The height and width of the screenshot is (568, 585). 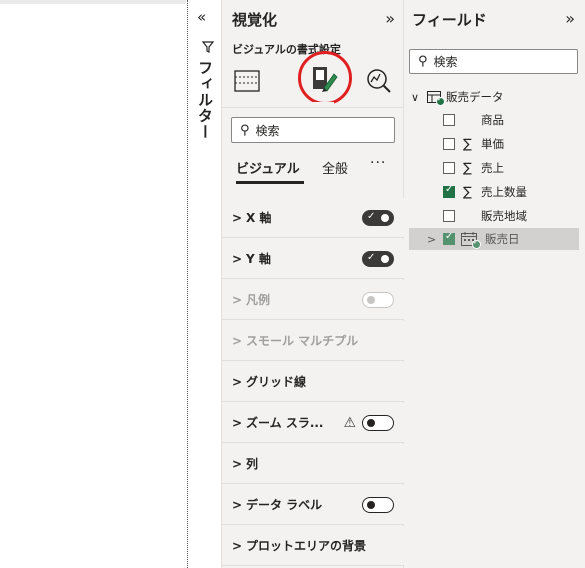 I want to click on section-gridlines: > グリッド線, so click(x=313, y=382).